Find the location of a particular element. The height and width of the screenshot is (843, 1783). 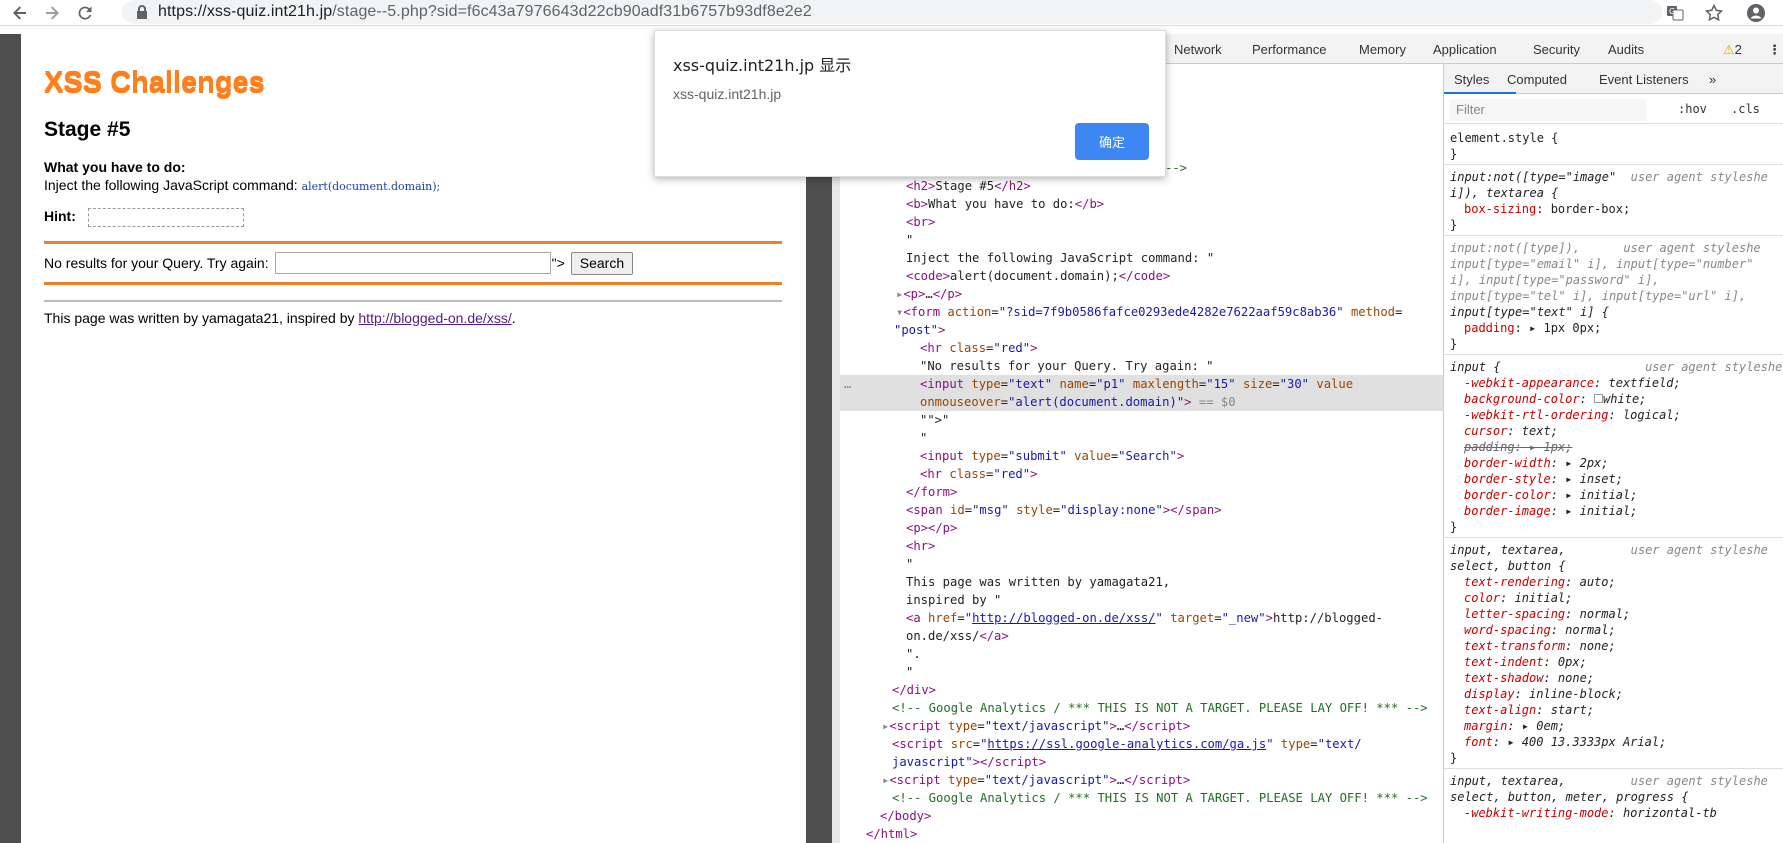

tab-styles: Styles is located at coordinates (1471, 79).